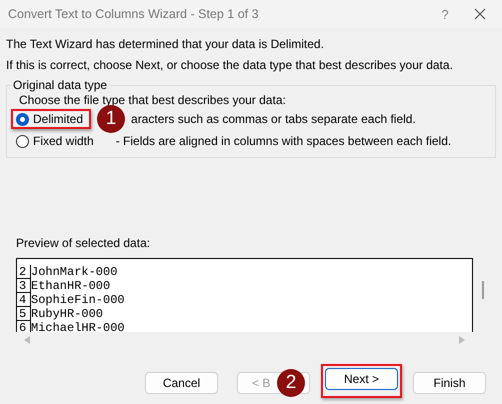  I want to click on group-title: Original data type, so click(60, 85).